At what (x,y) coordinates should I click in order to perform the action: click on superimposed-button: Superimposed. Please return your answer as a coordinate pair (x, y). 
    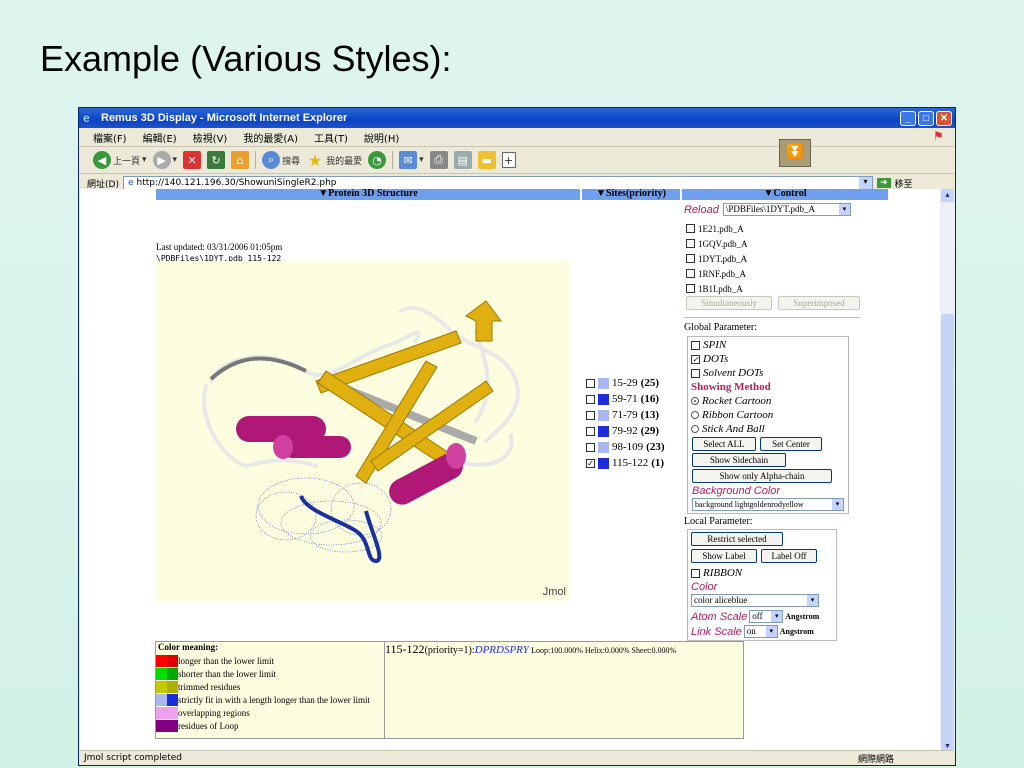
    Looking at the image, I should click on (819, 303).